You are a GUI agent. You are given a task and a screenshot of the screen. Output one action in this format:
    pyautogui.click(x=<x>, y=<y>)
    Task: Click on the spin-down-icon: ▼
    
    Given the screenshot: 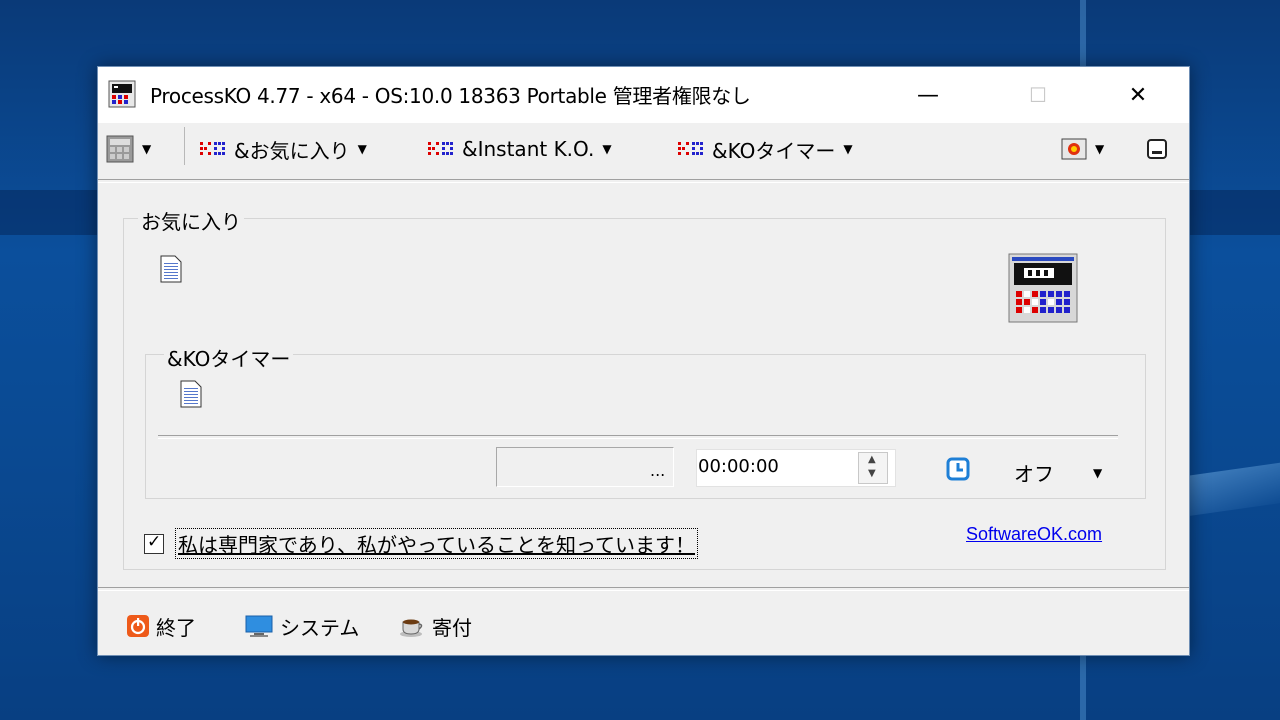 What is the action you would take?
    pyautogui.click(x=872, y=473)
    